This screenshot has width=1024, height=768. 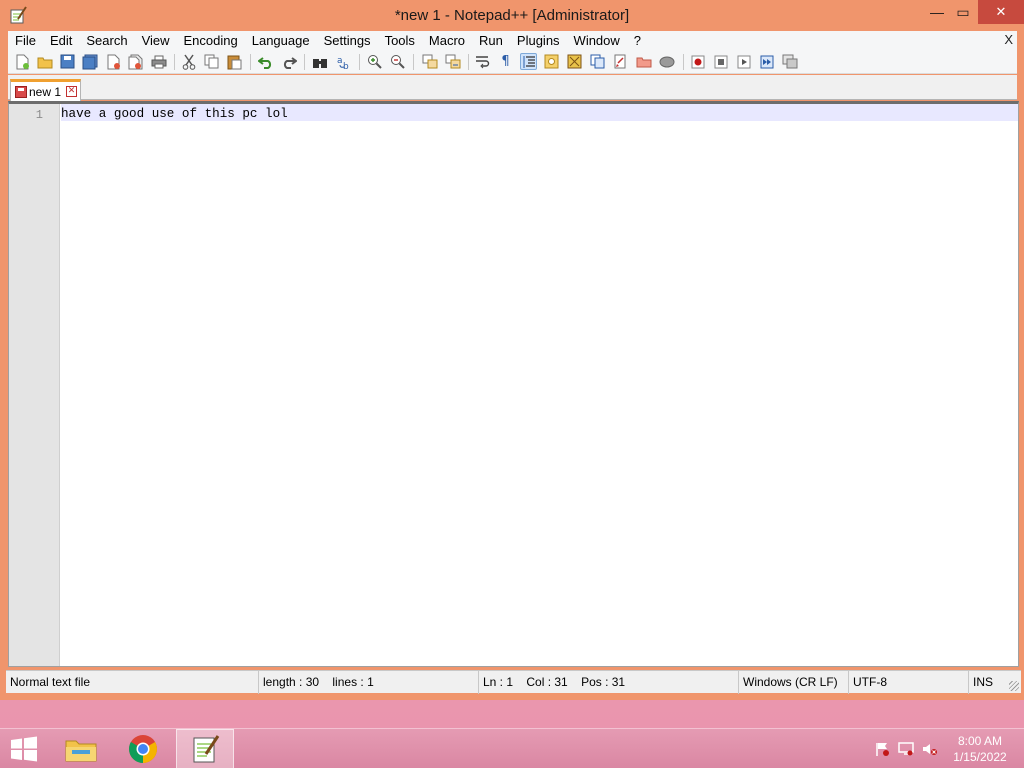 What do you see at coordinates (288, 61) in the screenshot?
I see `redo-icon` at bounding box center [288, 61].